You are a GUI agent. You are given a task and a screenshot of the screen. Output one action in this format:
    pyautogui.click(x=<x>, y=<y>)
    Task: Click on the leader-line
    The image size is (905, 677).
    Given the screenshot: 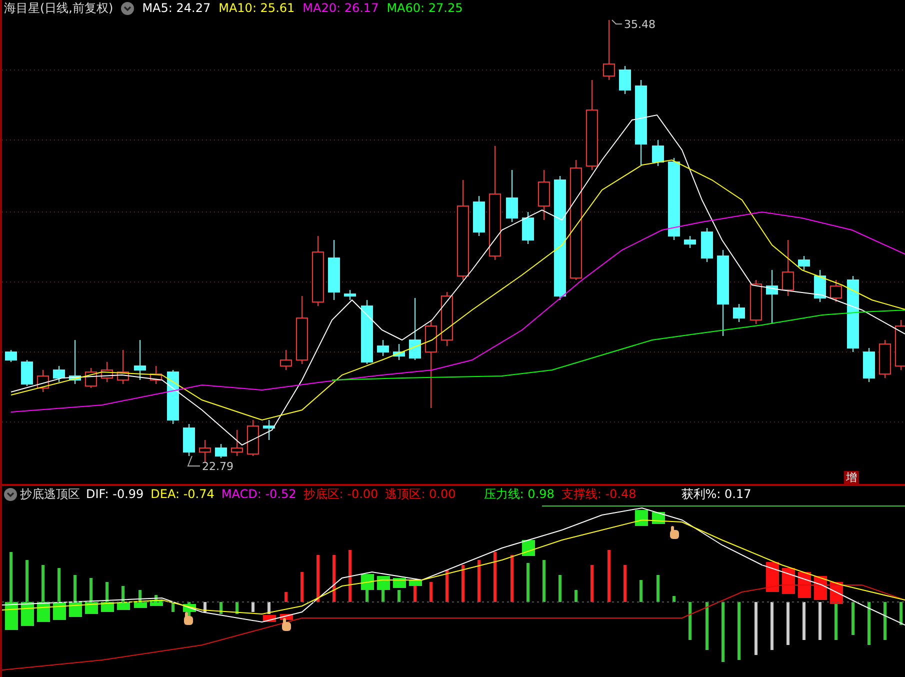 What is the action you would take?
    pyautogui.click(x=617, y=22)
    